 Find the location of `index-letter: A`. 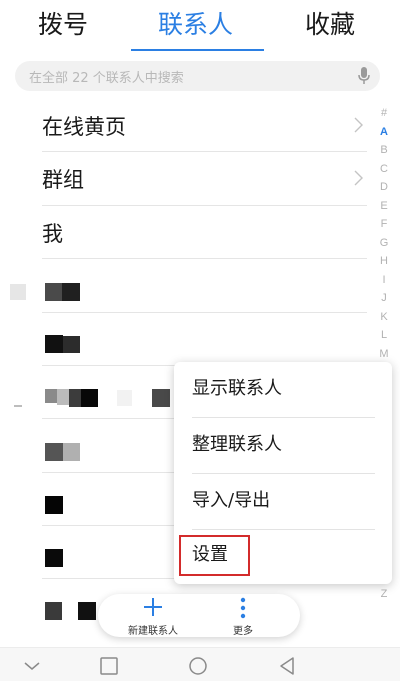

index-letter: A is located at coordinates (384, 132).